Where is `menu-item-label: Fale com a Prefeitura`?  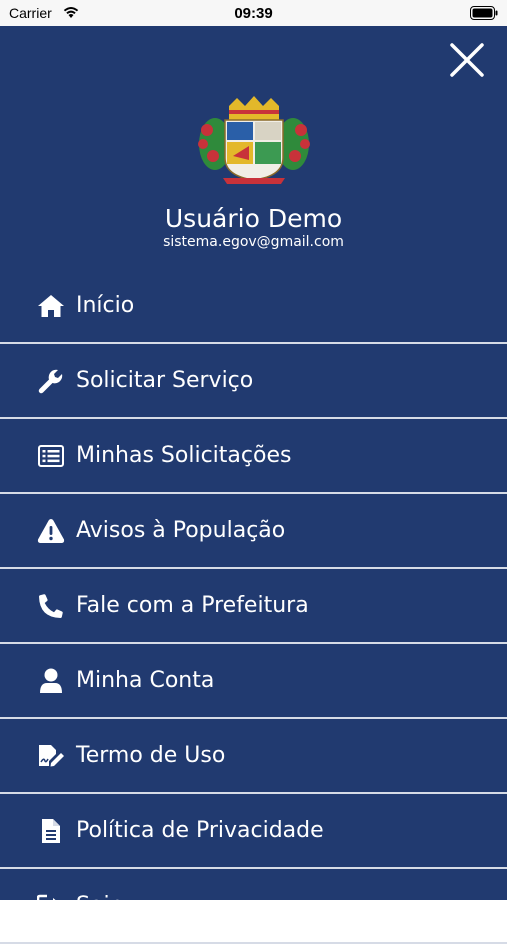 menu-item-label: Fale com a Prefeitura is located at coordinates (192, 605).